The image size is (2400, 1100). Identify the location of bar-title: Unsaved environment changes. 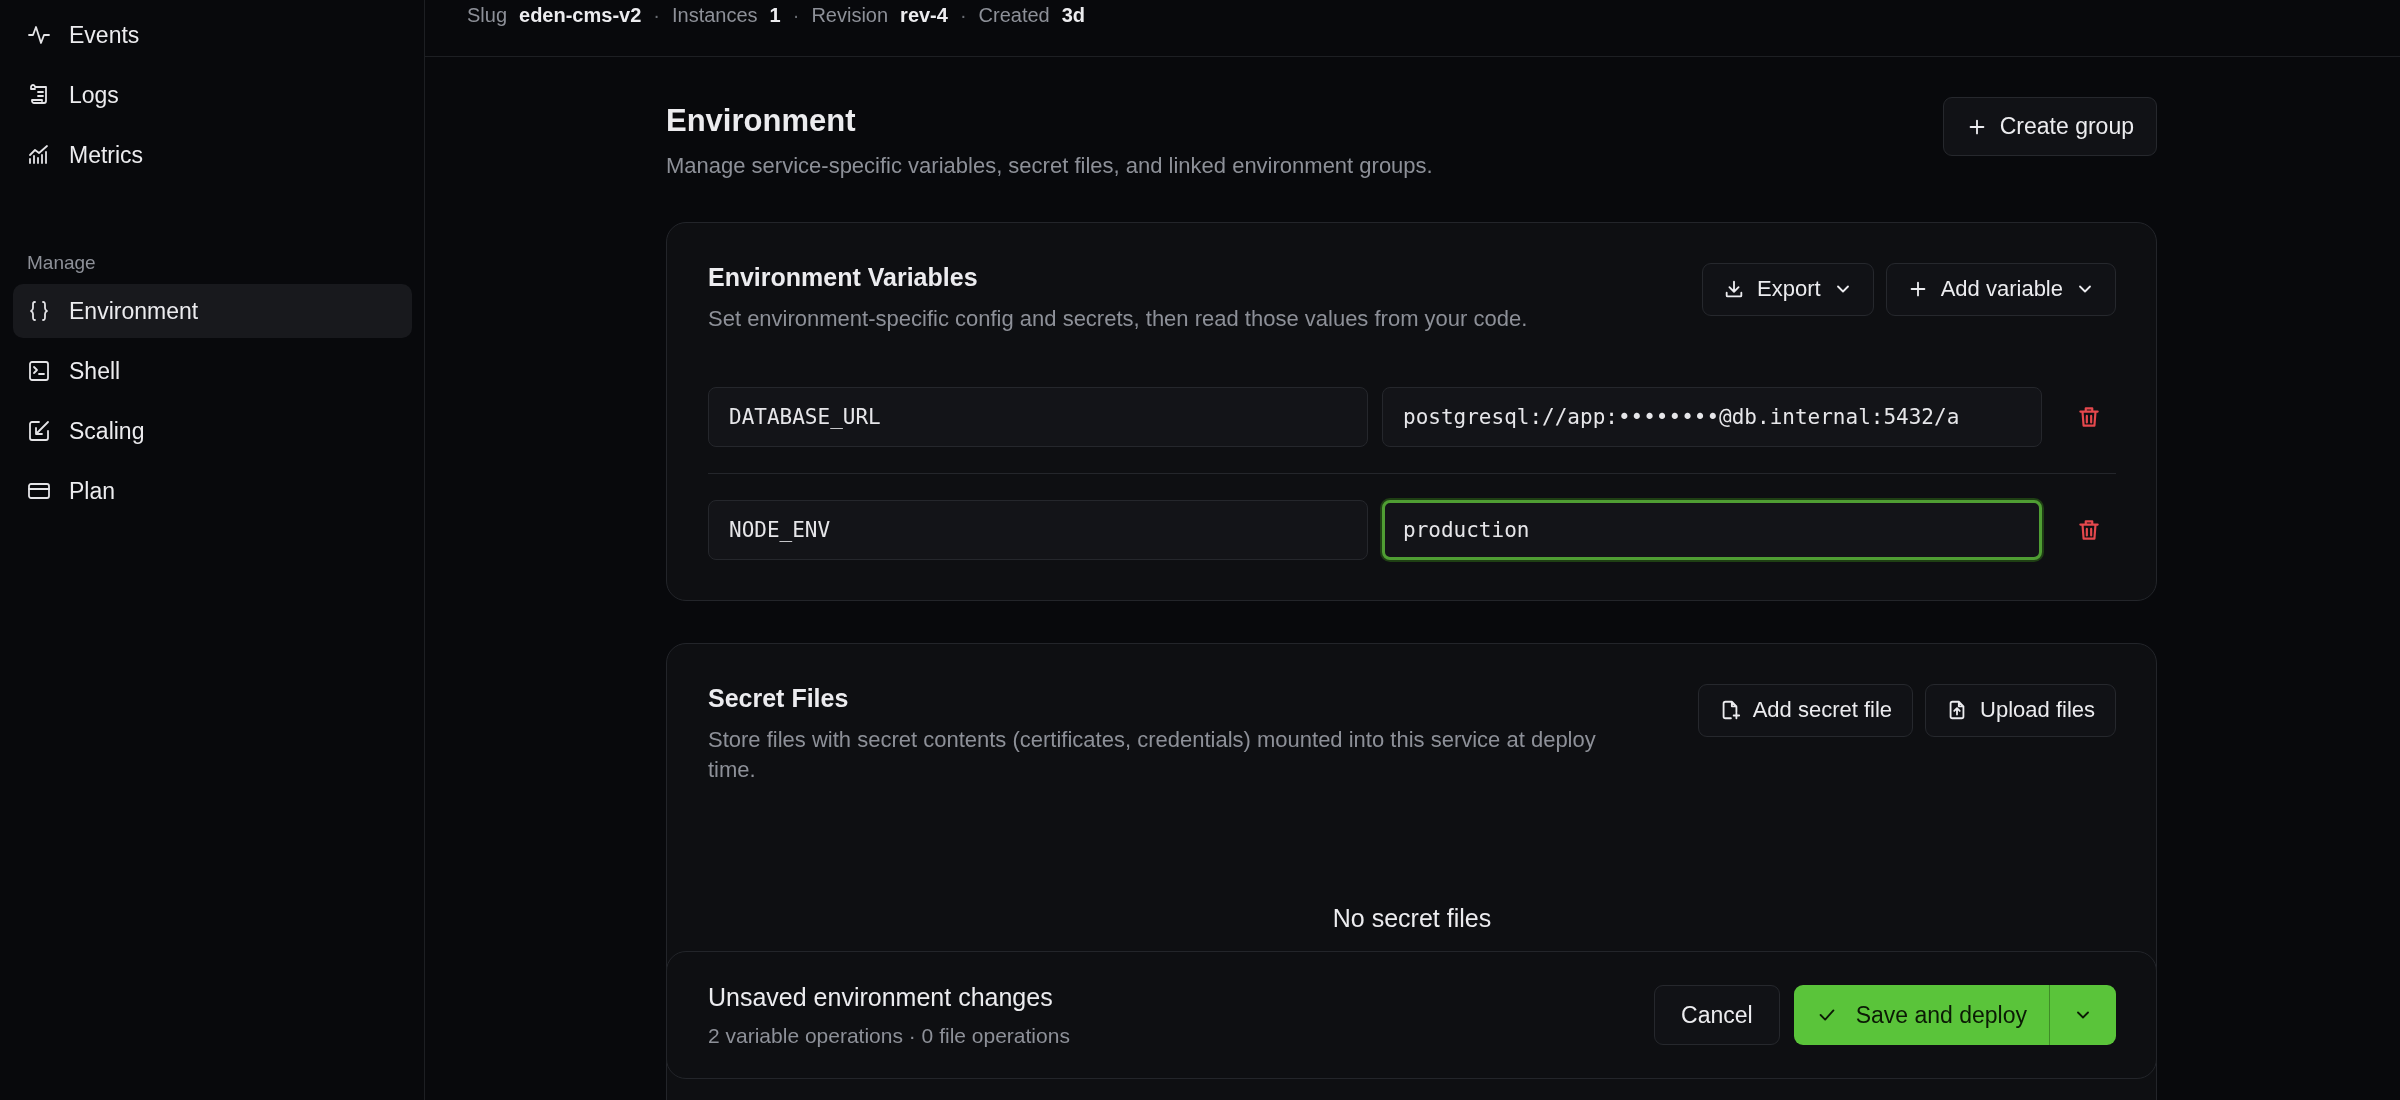
(881, 997).